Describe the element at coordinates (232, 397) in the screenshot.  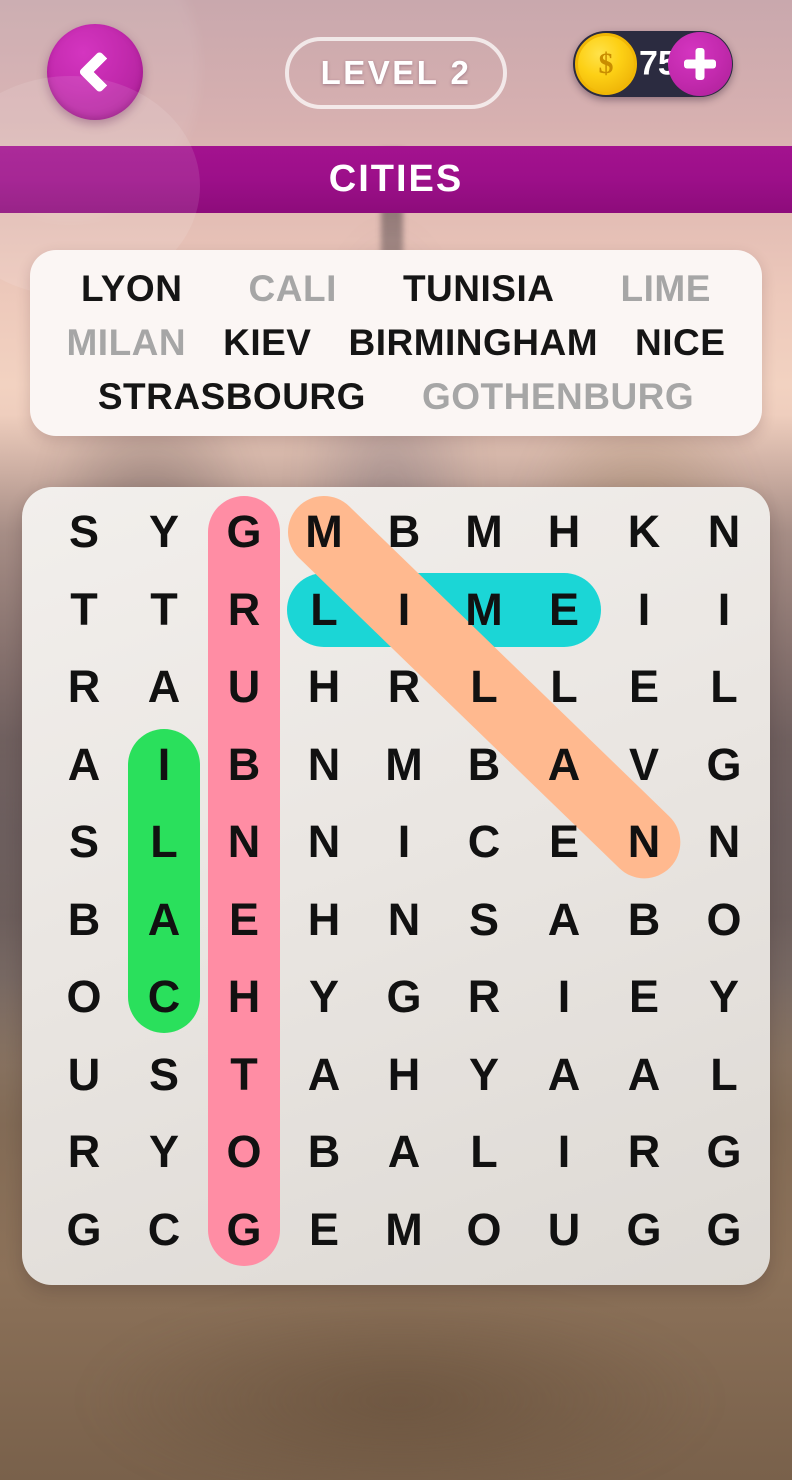
I see `word-item: STRASBOURG` at that location.